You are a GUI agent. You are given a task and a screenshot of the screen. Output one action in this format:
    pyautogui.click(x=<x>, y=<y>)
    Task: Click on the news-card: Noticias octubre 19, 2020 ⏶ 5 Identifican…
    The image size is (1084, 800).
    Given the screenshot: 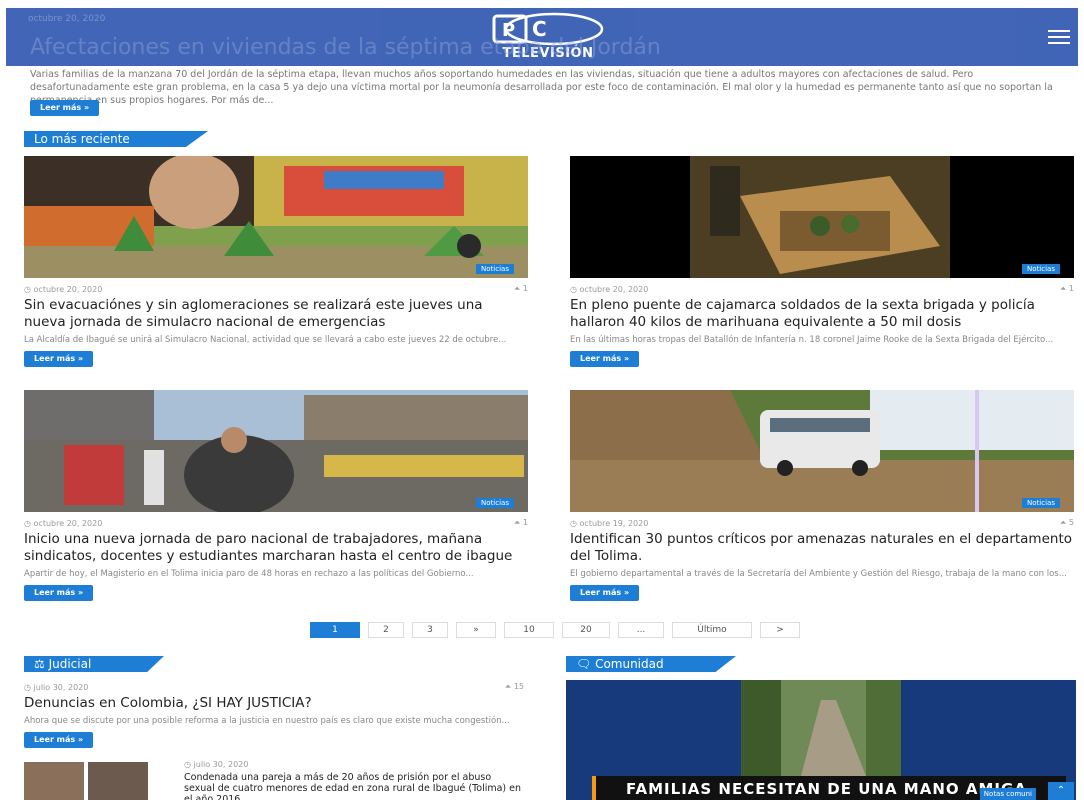 What is the action you would take?
    pyautogui.click(x=822, y=495)
    